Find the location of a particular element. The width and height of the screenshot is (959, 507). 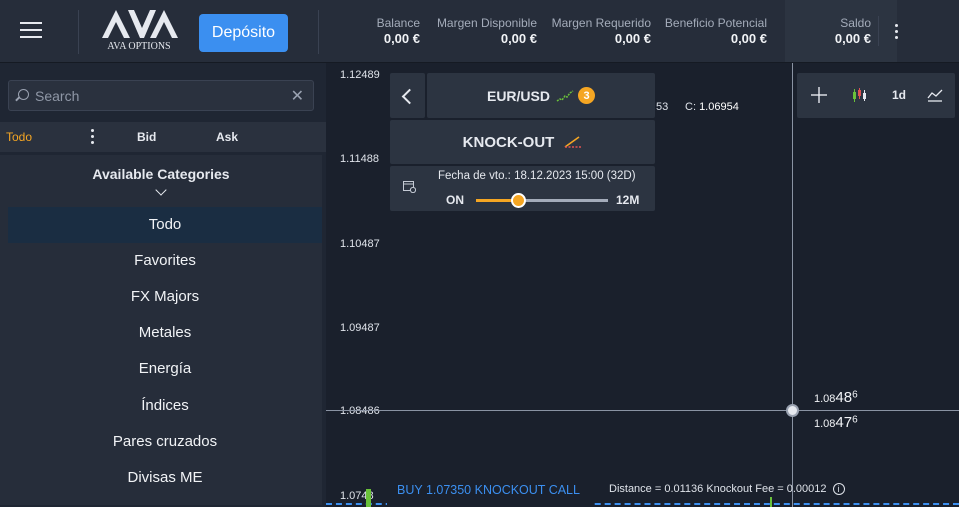

ohlc-close: C: 1.06954 is located at coordinates (712, 107).